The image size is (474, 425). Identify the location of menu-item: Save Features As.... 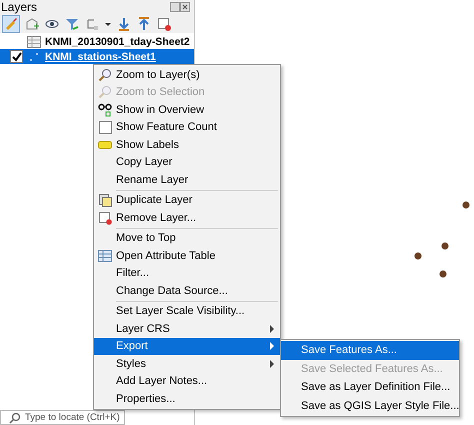
(370, 350).